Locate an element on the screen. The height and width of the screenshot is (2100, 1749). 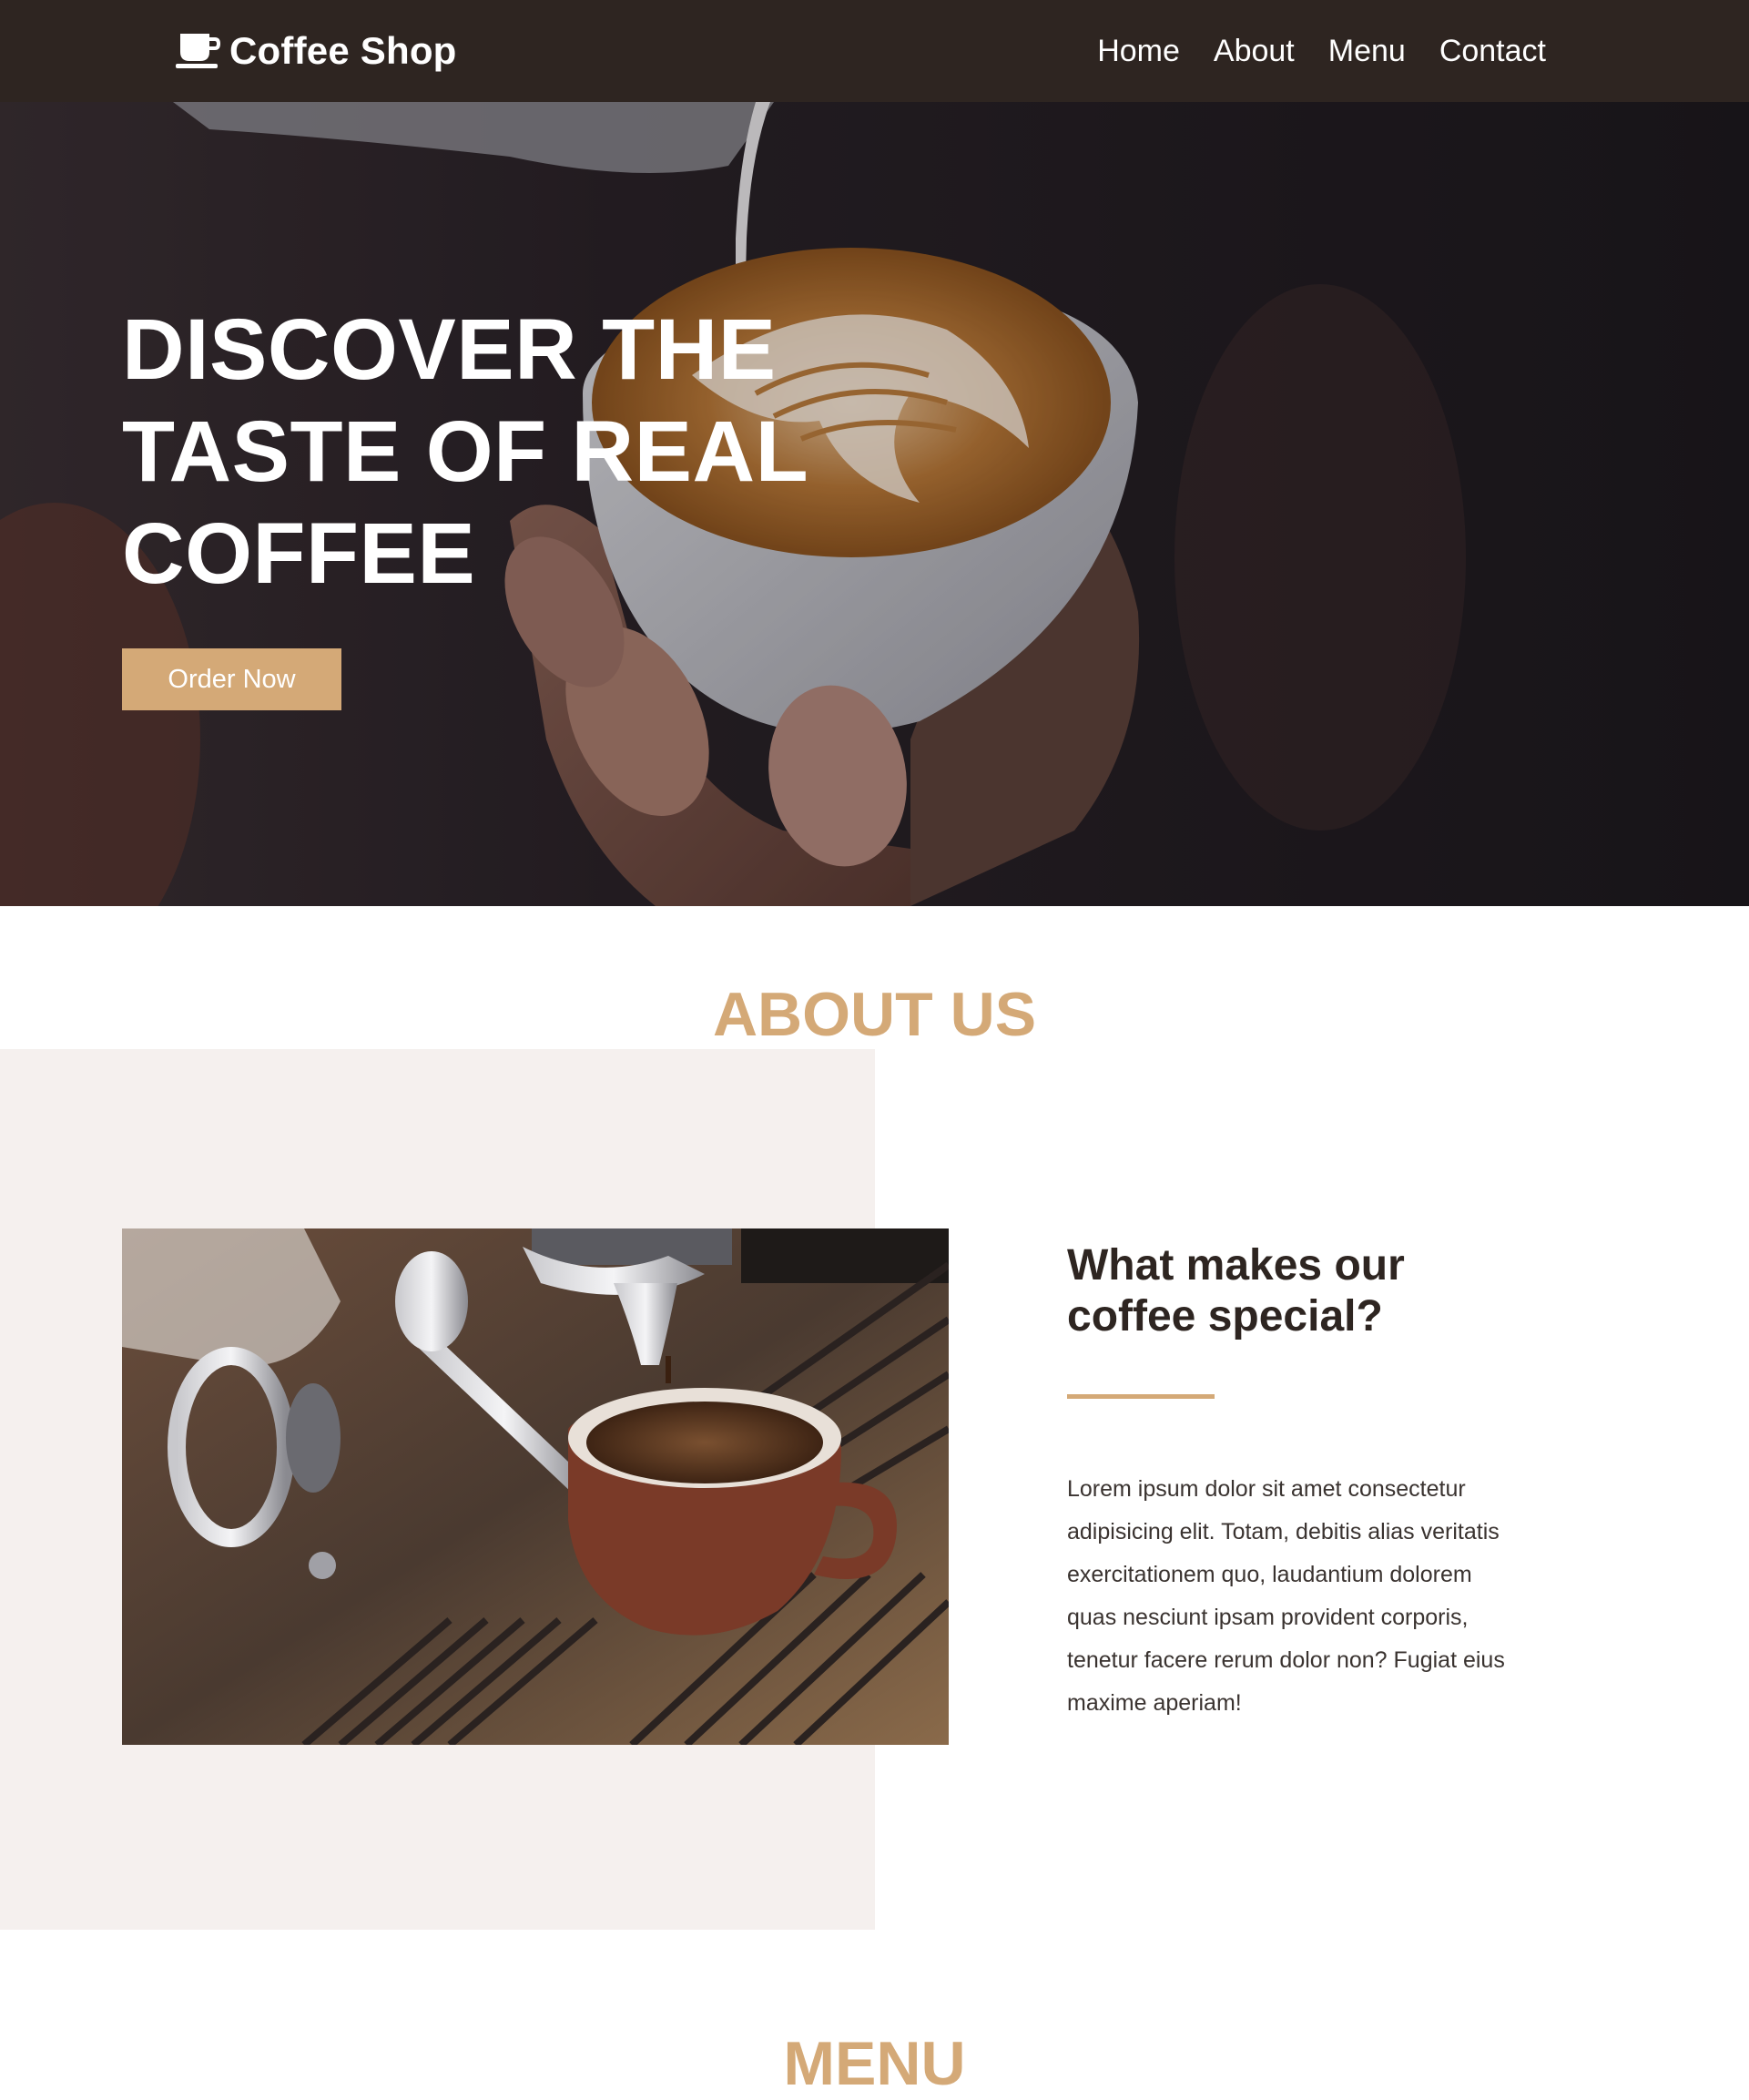
nav-link-home: Home is located at coordinates (1138, 51).